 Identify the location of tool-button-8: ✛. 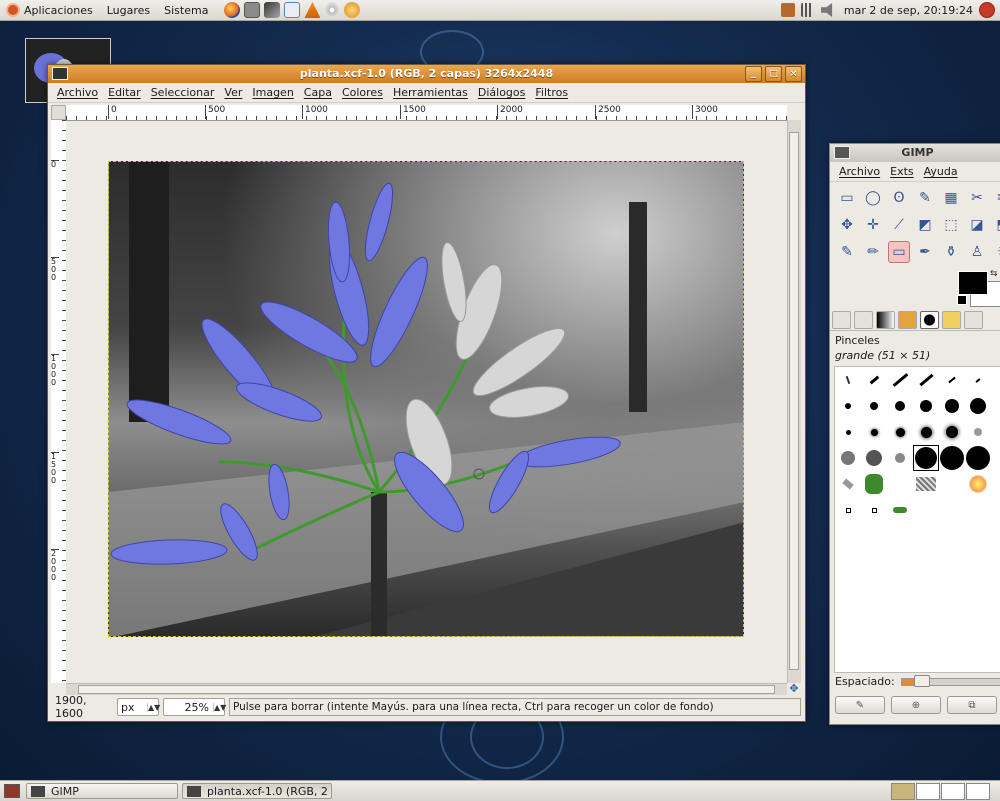
(873, 225).